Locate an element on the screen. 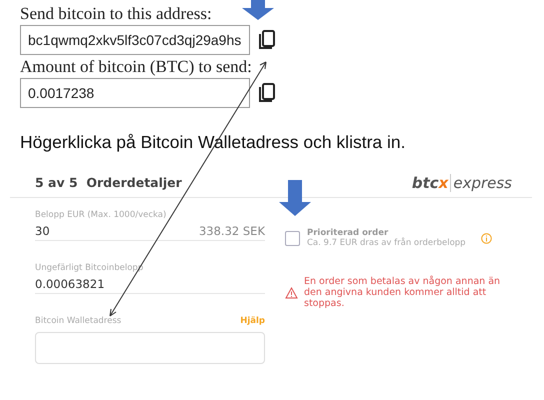  warning-icon is located at coordinates (291, 292).